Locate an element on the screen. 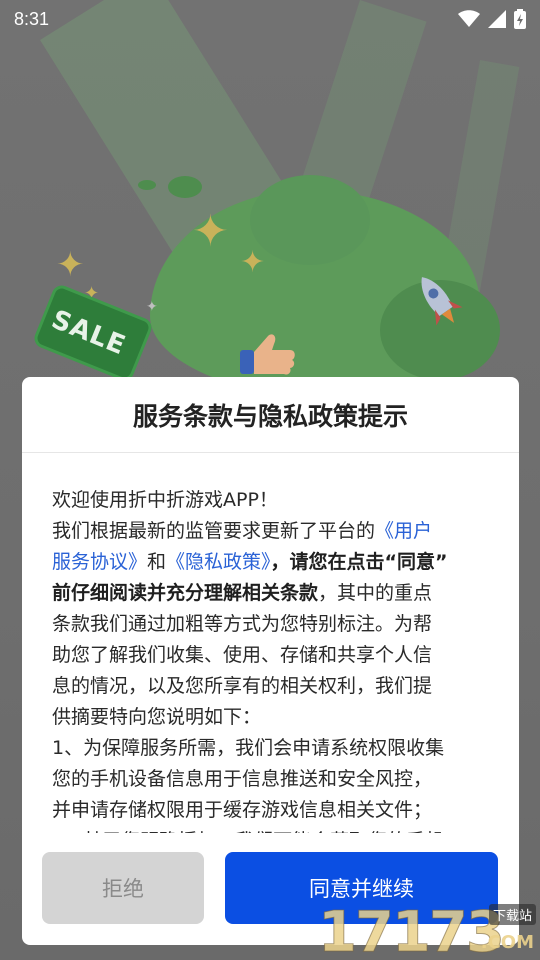  status-time: 8:31 is located at coordinates (32, 18).